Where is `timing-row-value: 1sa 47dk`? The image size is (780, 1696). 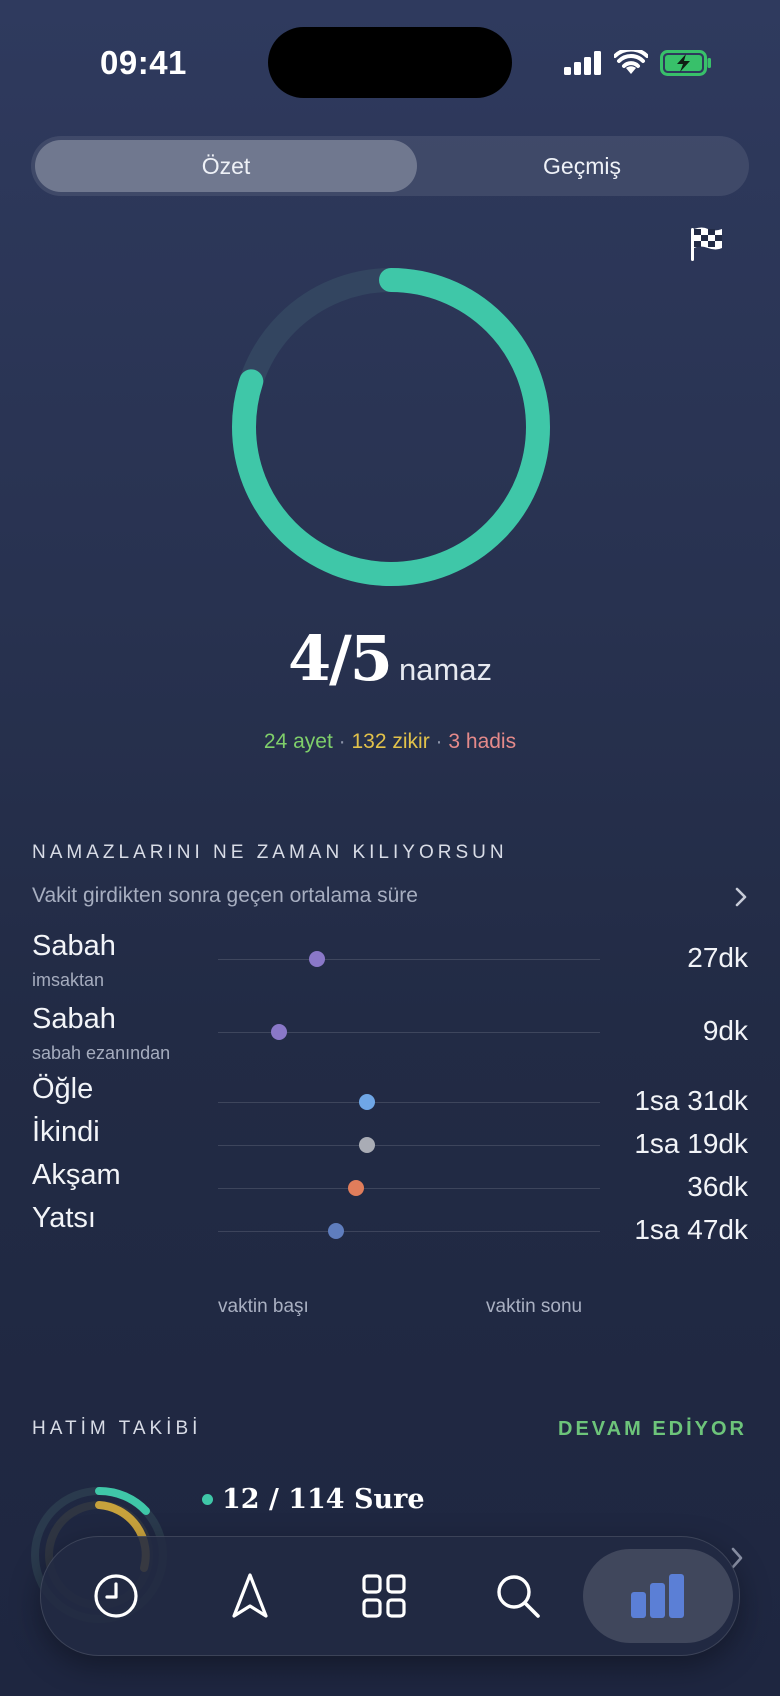
timing-row-value: 1sa 47dk is located at coordinates (691, 1229).